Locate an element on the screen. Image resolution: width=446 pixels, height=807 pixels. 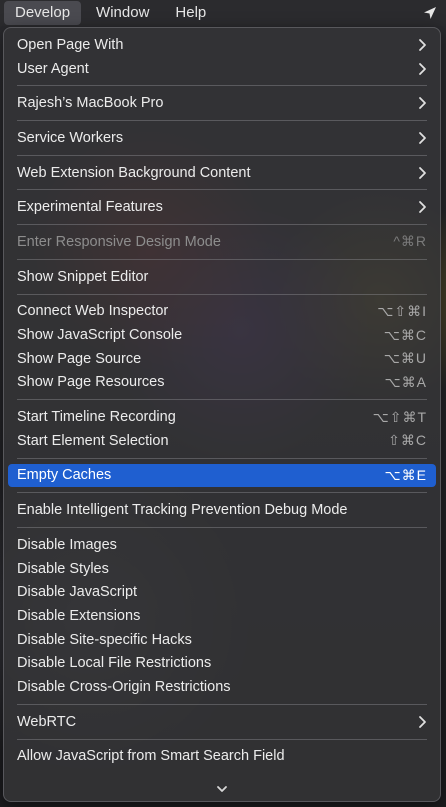
menu-item-disable-cross-origin-restrictions: Disable Cross-Origin Restrictions is located at coordinates (222, 687).